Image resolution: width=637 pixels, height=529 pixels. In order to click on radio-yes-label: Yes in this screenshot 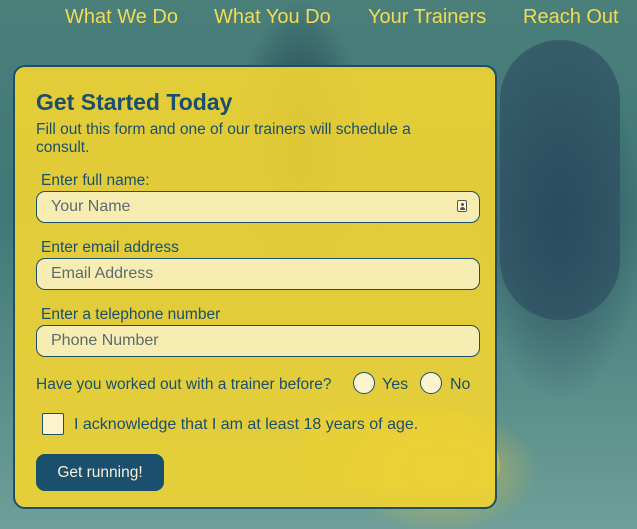, I will do `click(395, 385)`.